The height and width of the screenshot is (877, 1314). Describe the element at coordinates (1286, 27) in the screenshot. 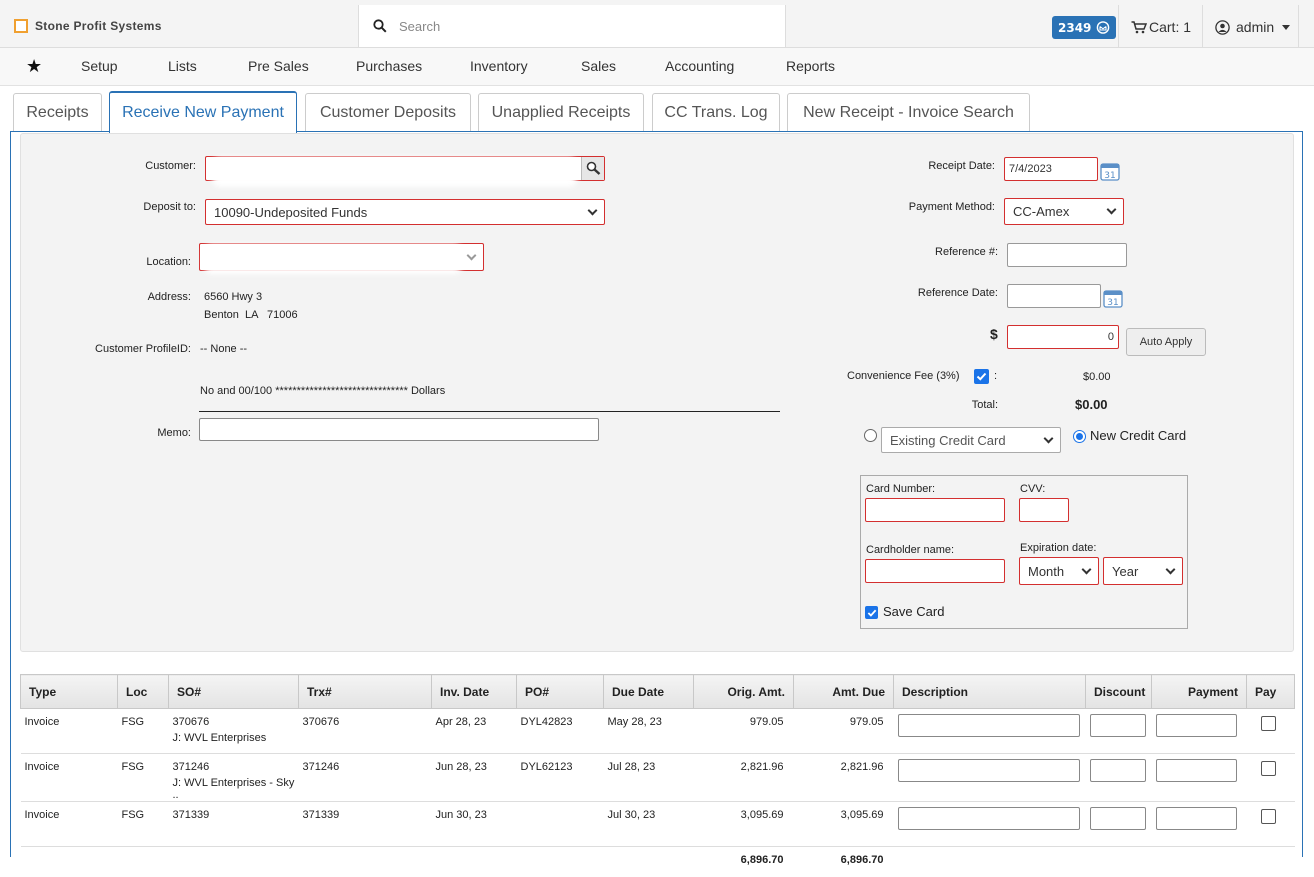

I see `caret-down-icon` at that location.